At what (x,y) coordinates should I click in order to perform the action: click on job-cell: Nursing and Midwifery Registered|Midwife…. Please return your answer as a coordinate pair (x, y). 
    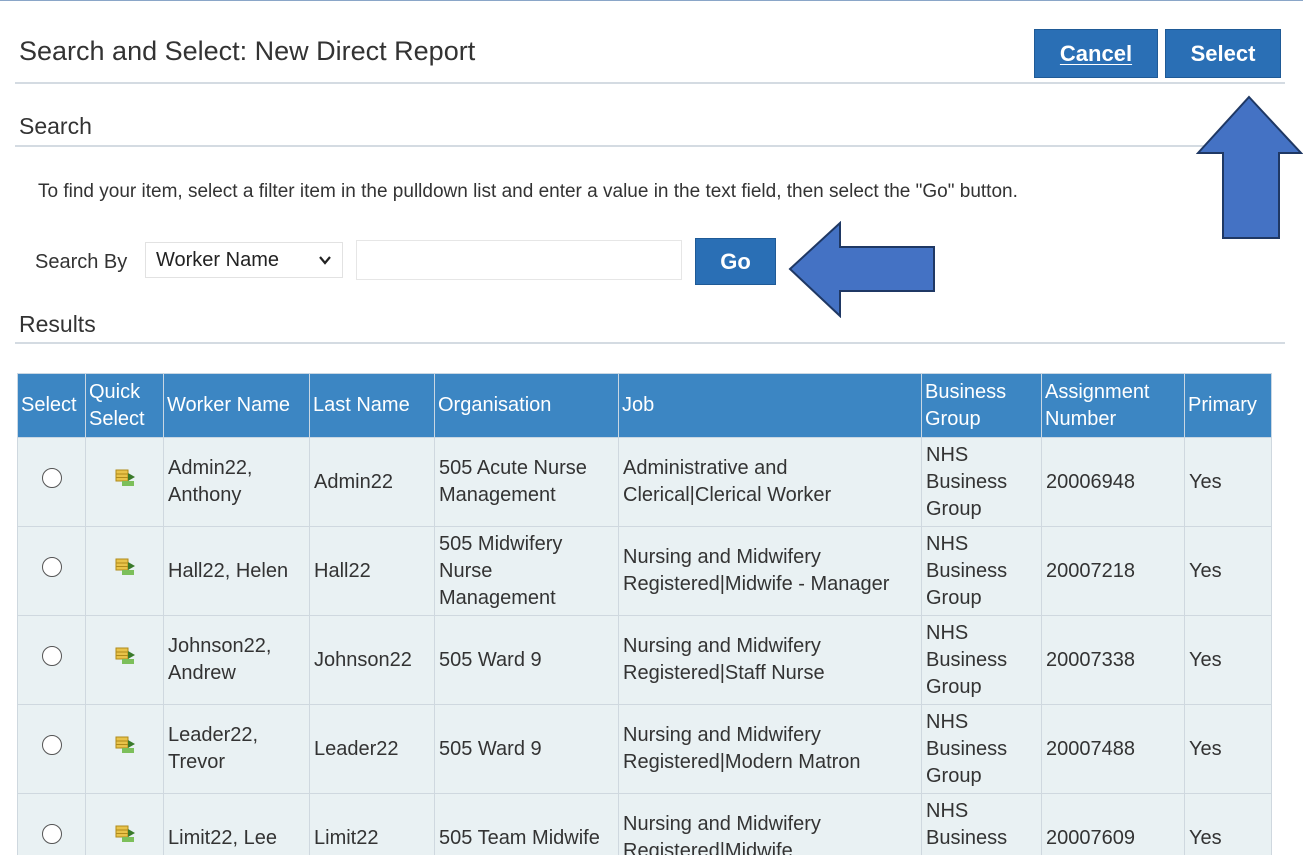
    Looking at the image, I should click on (770, 571).